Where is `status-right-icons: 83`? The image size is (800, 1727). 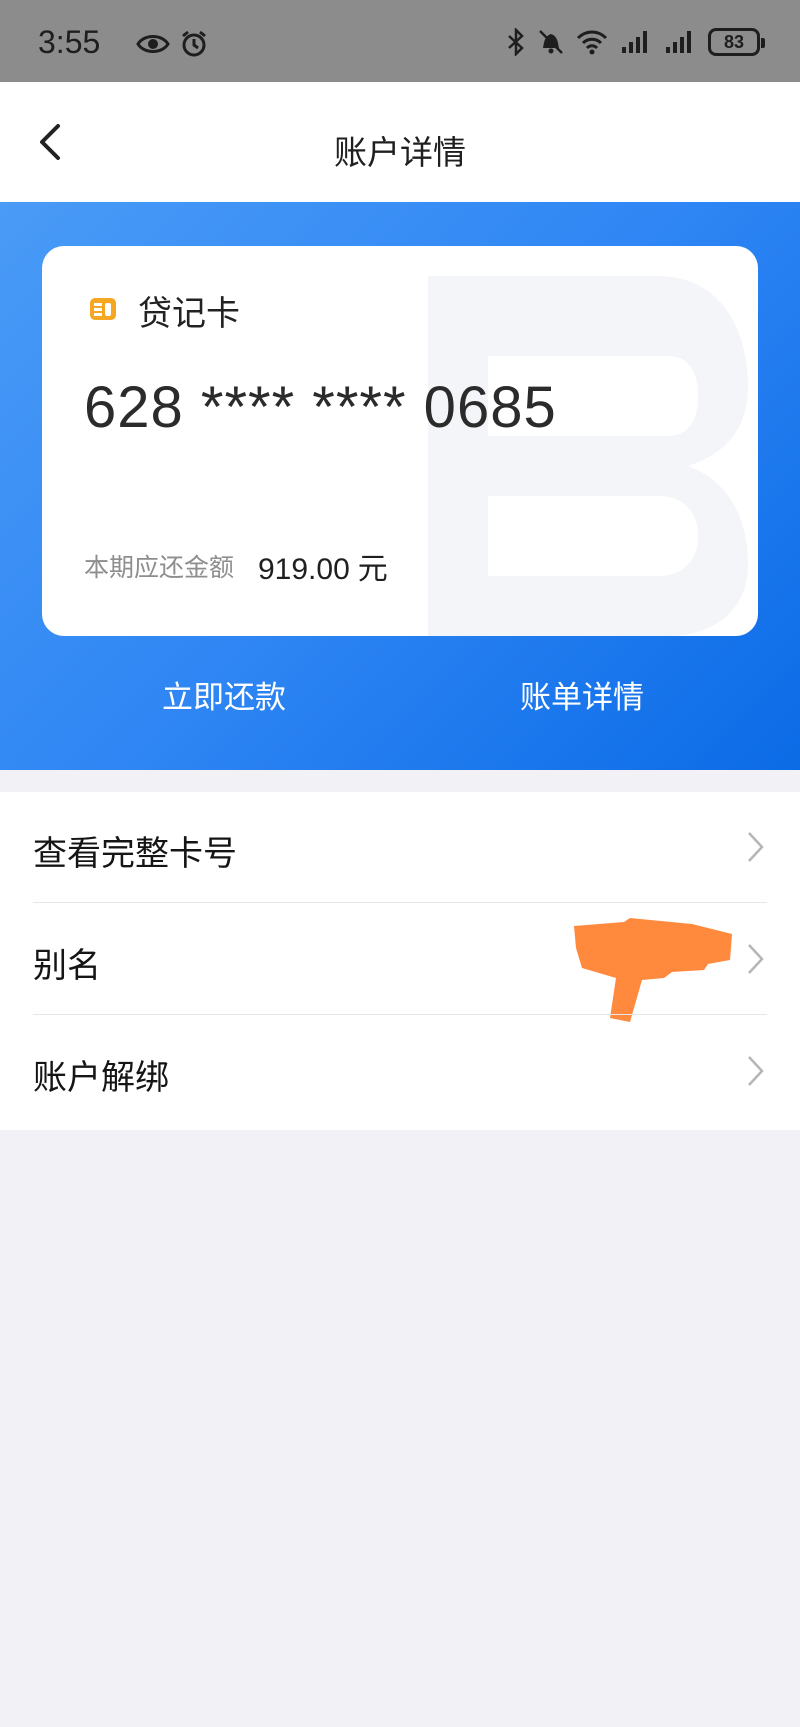 status-right-icons: 83 is located at coordinates (635, 42).